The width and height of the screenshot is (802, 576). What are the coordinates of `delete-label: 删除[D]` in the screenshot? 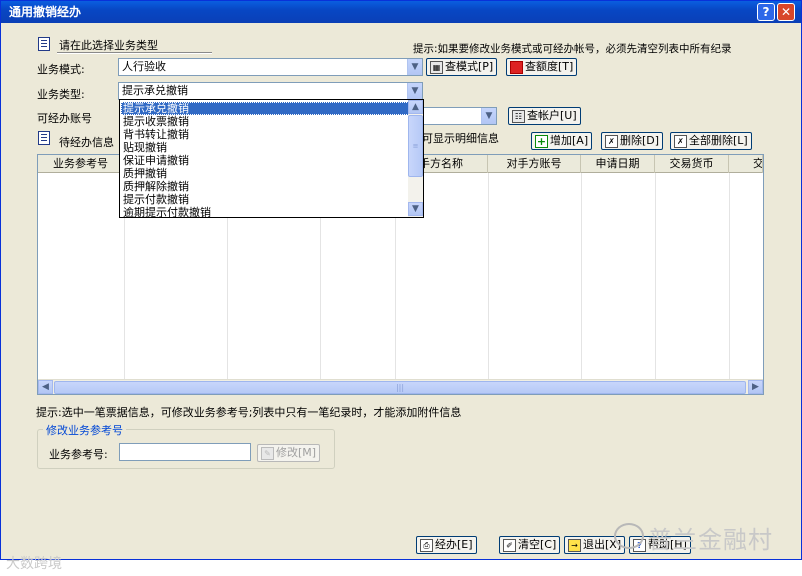 It's located at (640, 140).